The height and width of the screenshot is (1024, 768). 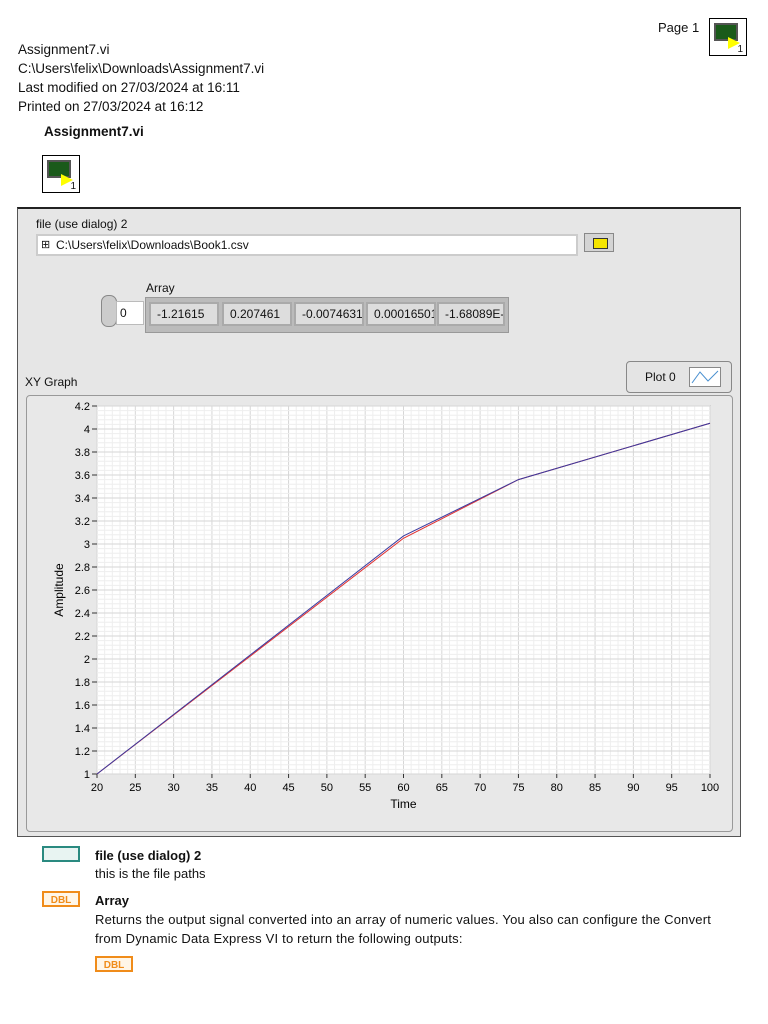 What do you see at coordinates (82, 453) in the screenshot?
I see `y-tick-label: 3.8` at bounding box center [82, 453].